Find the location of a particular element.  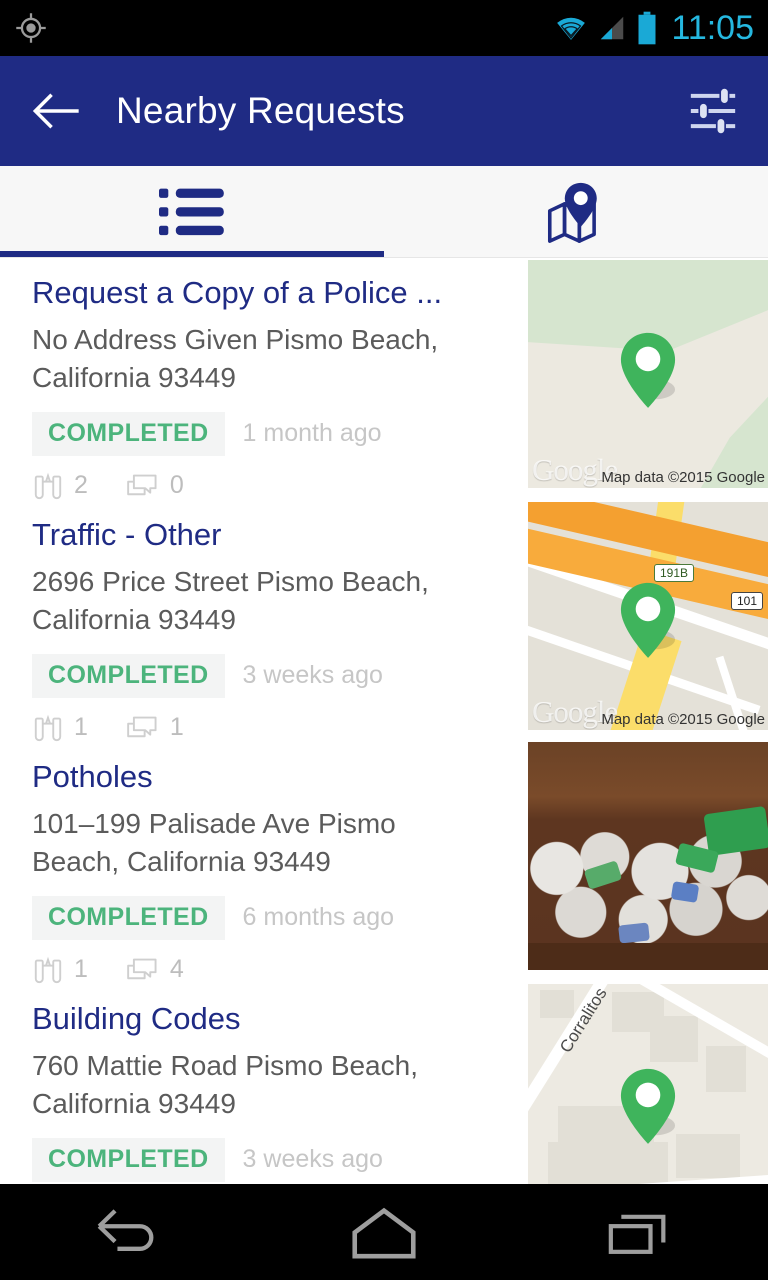

nav-home-button is located at coordinates (384, 1232).